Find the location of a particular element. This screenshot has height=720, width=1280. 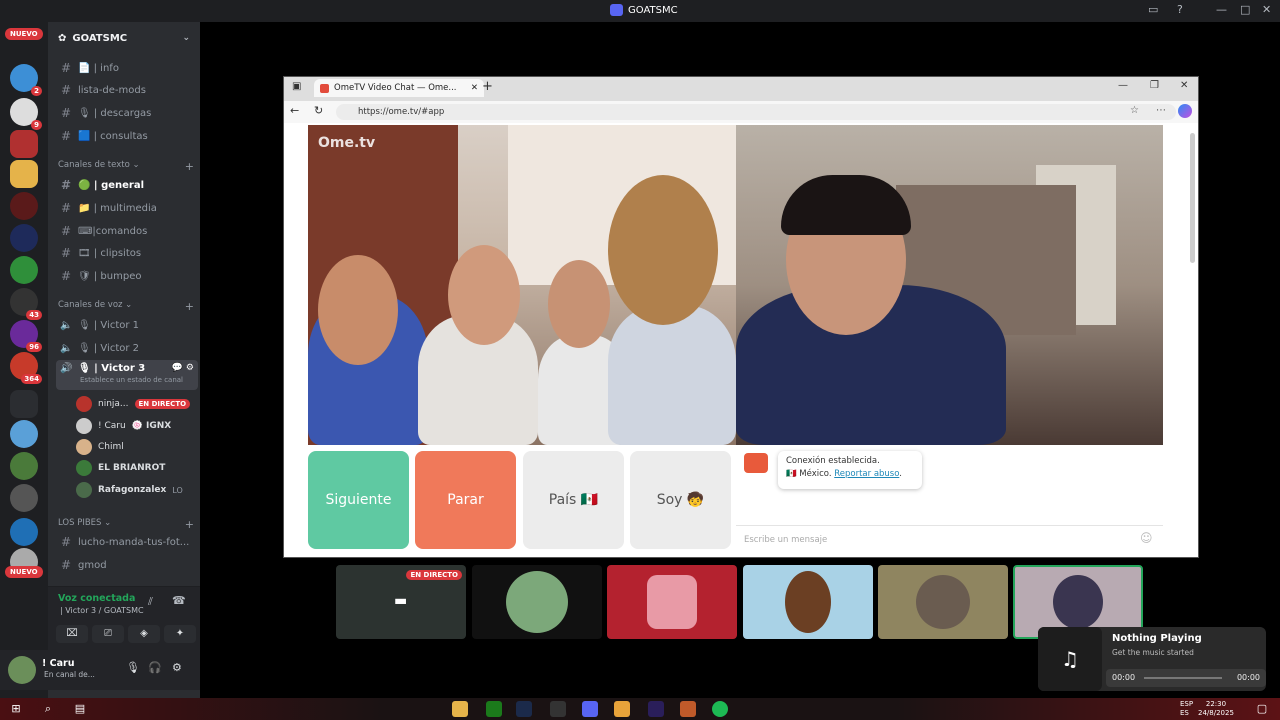

copilot-icon is located at coordinates (1185, 111).